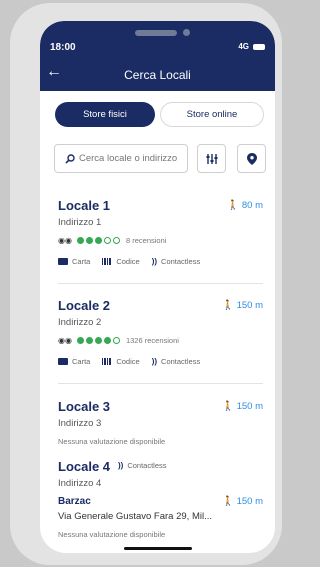 Image resolution: width=320 pixels, height=567 pixels. What do you see at coordinates (245, 205) in the screenshot?
I see `store-distance: 🚶 80 m` at bounding box center [245, 205].